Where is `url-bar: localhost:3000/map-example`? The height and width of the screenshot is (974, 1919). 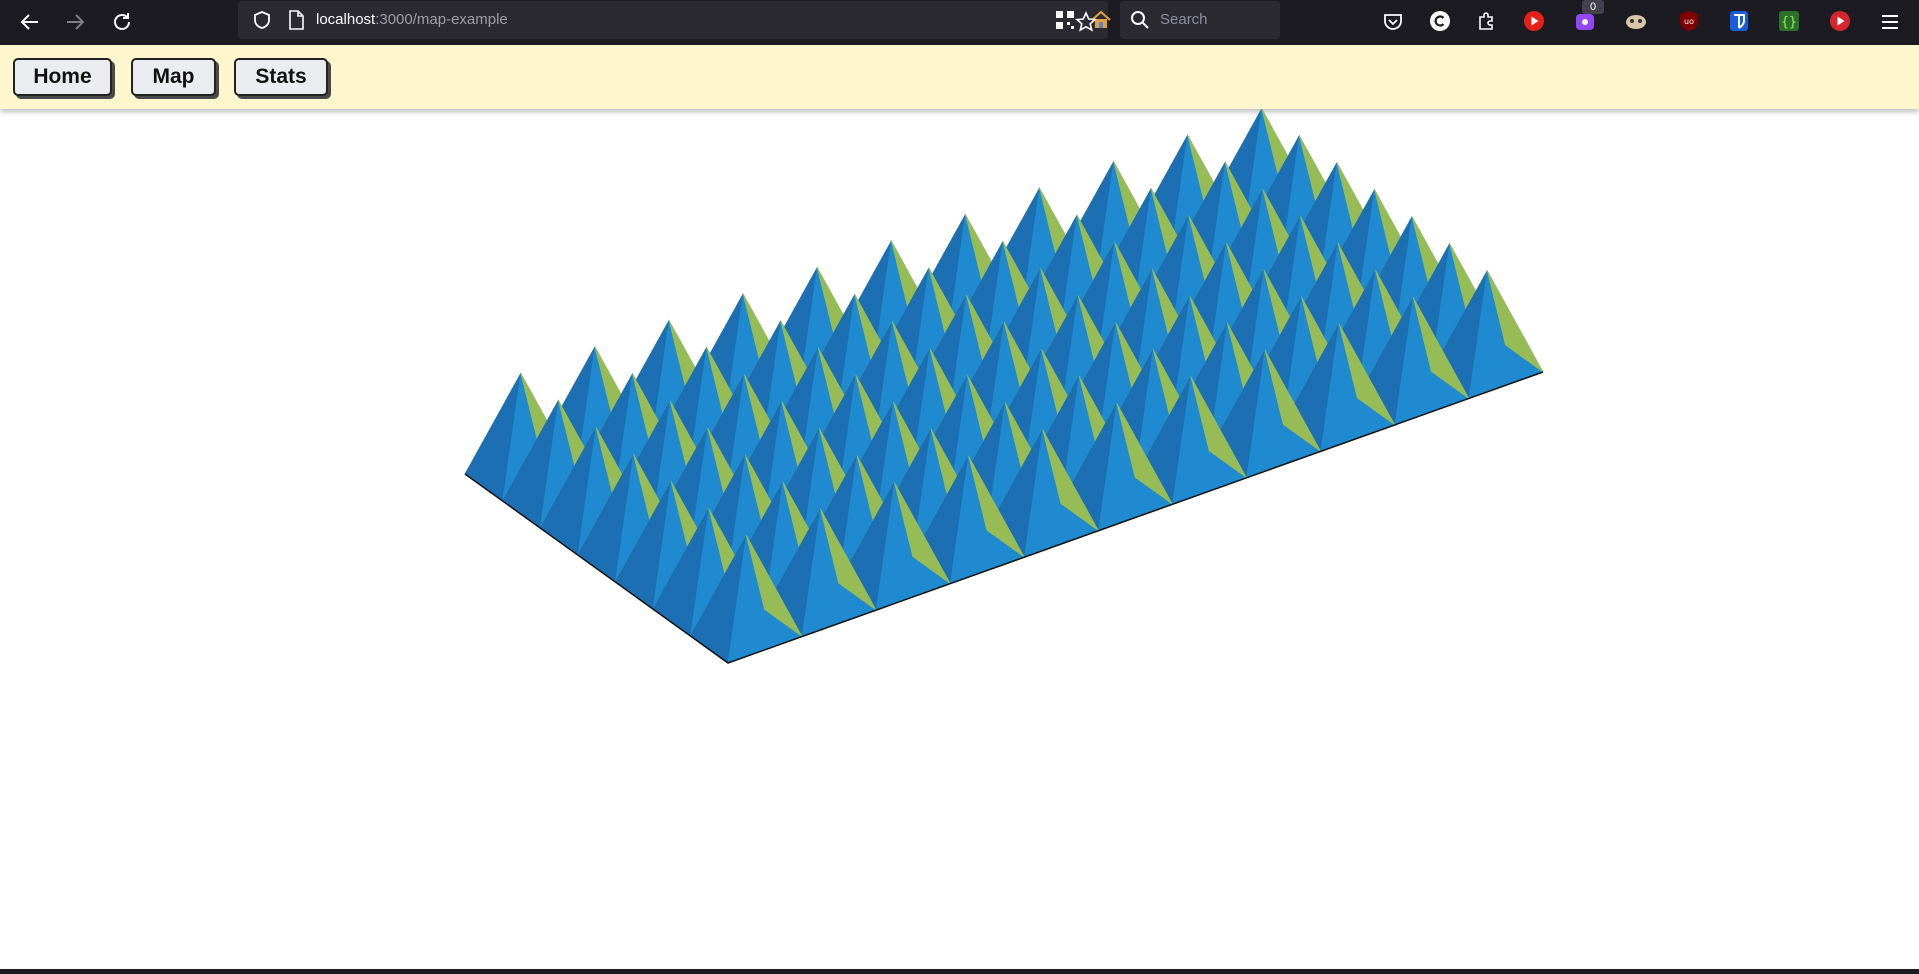
url-bar: localhost:3000/map-example is located at coordinates (674, 20).